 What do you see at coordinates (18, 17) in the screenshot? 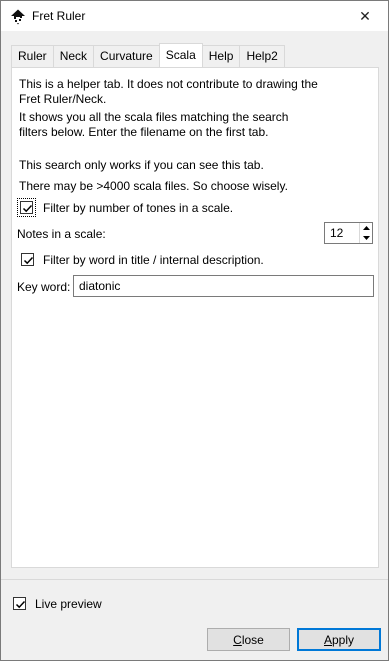
I see `inkscape-icon` at bounding box center [18, 17].